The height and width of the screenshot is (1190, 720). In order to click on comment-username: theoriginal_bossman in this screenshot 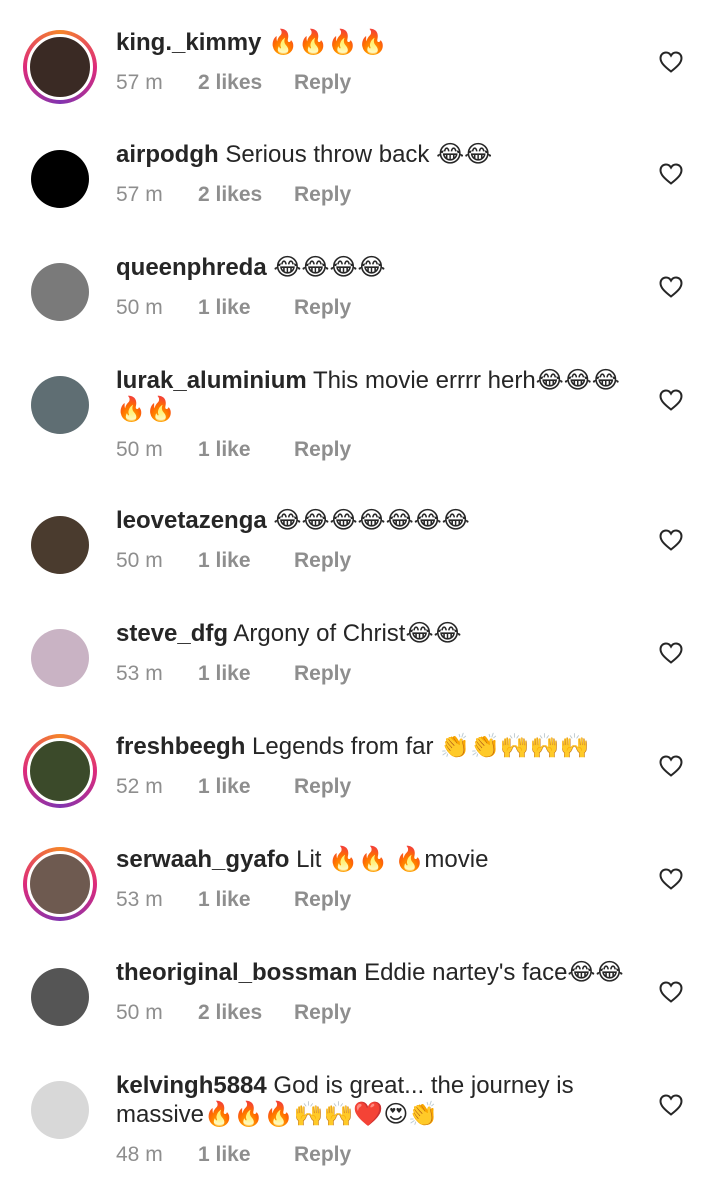, I will do `click(236, 972)`.